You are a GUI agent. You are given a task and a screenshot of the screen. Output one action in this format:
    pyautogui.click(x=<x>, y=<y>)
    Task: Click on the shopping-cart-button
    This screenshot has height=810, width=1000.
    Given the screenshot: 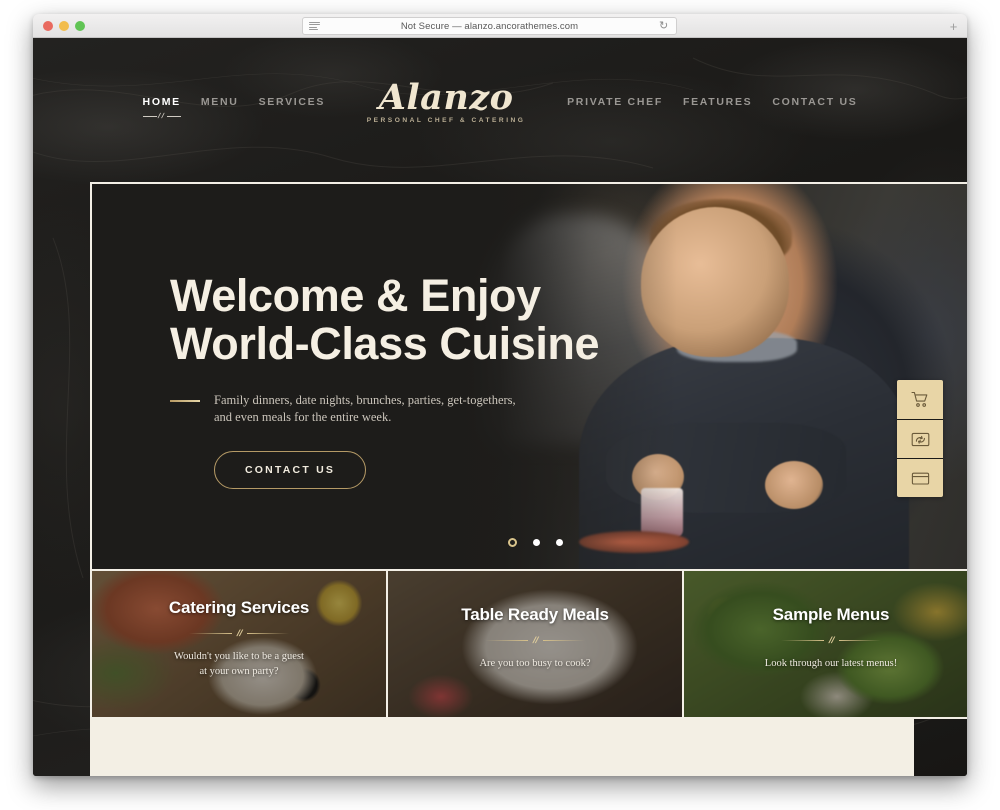 What is the action you would take?
    pyautogui.click(x=920, y=399)
    